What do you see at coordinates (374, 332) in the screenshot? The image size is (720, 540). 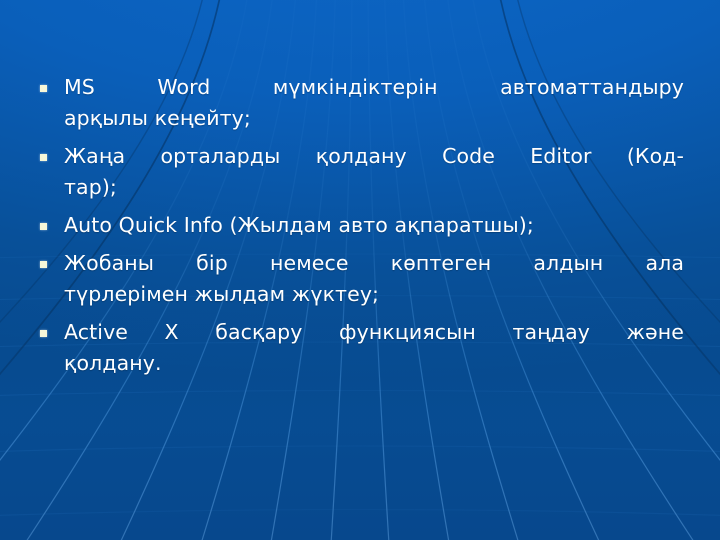 I see `bullet-line: Active X басқару функциясын таңдау және` at bounding box center [374, 332].